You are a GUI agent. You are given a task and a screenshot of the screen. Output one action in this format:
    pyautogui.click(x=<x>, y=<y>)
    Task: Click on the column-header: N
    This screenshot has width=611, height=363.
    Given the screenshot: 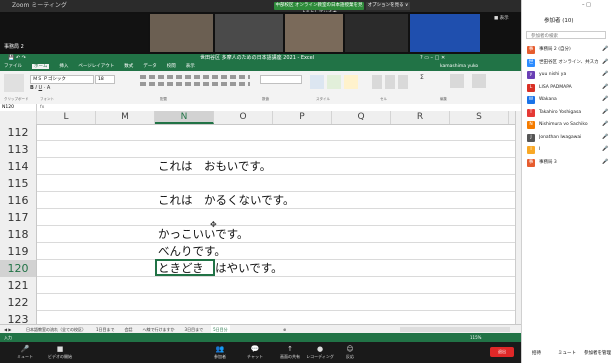 What is the action you would take?
    pyautogui.click(x=184, y=117)
    